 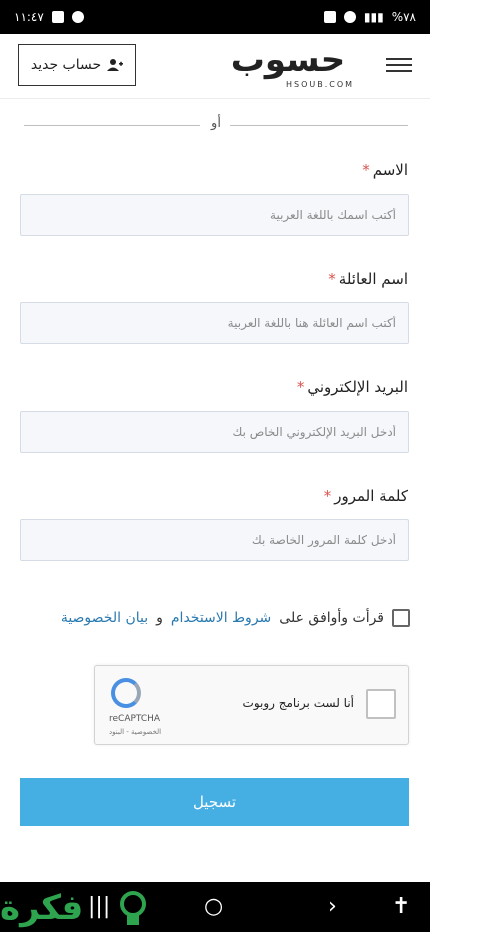 What do you see at coordinates (288, 60) in the screenshot?
I see `logo-main-text: حسوب` at bounding box center [288, 60].